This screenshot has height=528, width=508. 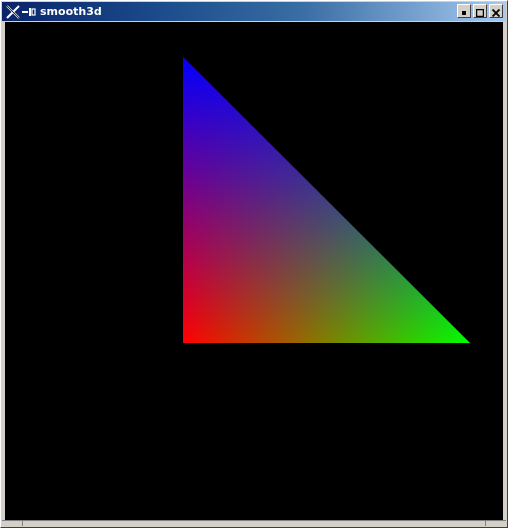 What do you see at coordinates (495, 523) in the screenshot?
I see `resize-handle-right` at bounding box center [495, 523].